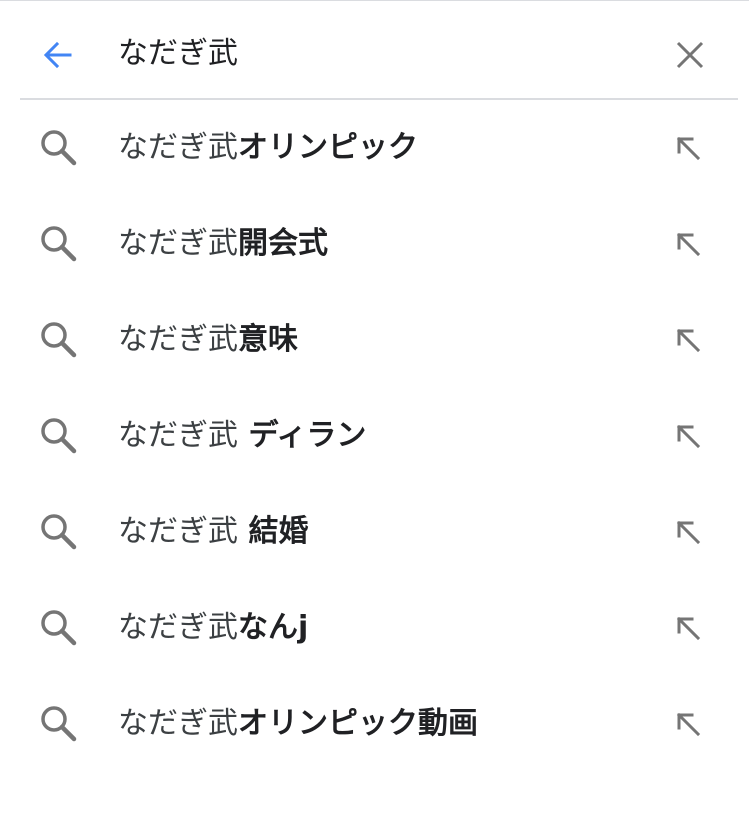 This screenshot has width=749, height=816. I want to click on suggestion-text: なだぎ武 結婚, so click(213, 532).